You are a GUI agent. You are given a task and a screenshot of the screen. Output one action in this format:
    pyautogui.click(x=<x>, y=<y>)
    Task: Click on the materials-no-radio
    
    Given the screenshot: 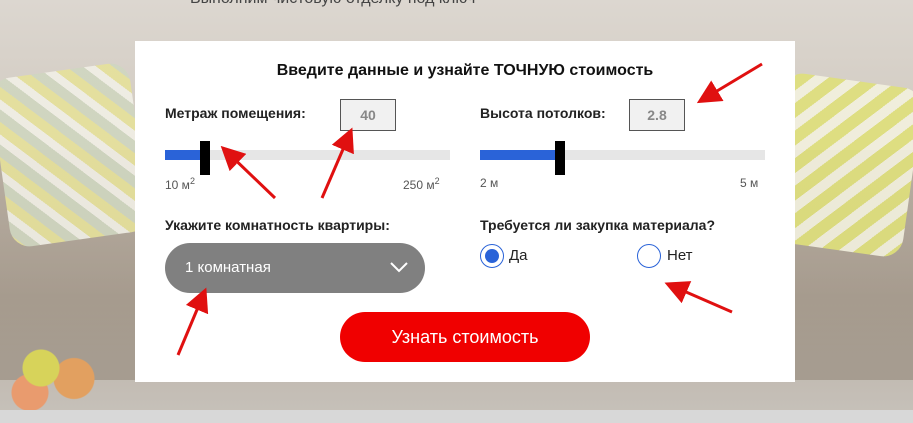 What is the action you would take?
    pyautogui.click(x=649, y=256)
    